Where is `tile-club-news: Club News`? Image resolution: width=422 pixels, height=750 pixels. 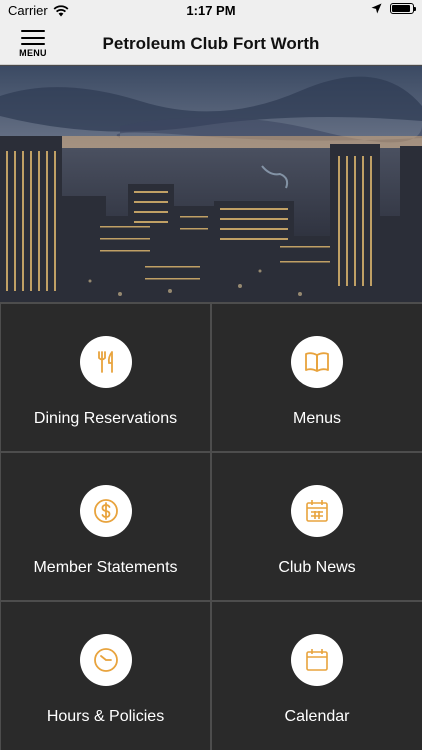 tile-club-news: Club News is located at coordinates (317, 526).